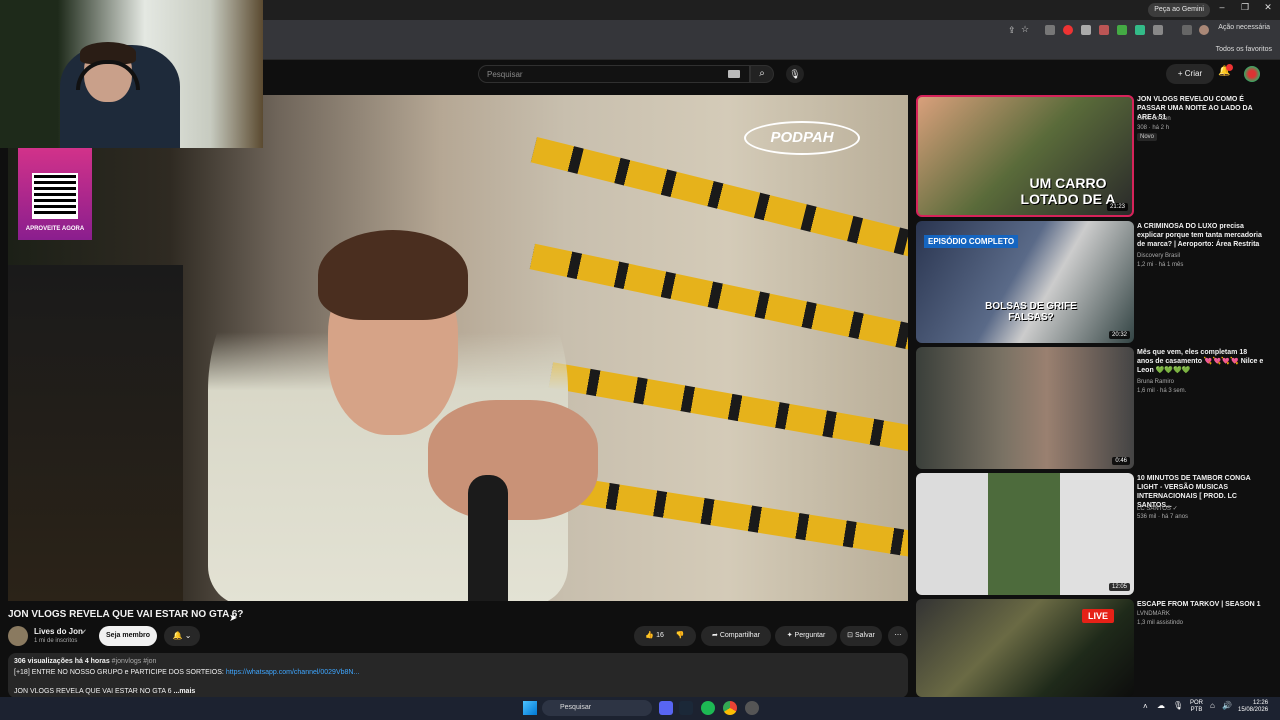 The image size is (1280, 720). I want to click on recommendation-channel: Bruna Ramiro, so click(1155, 382).